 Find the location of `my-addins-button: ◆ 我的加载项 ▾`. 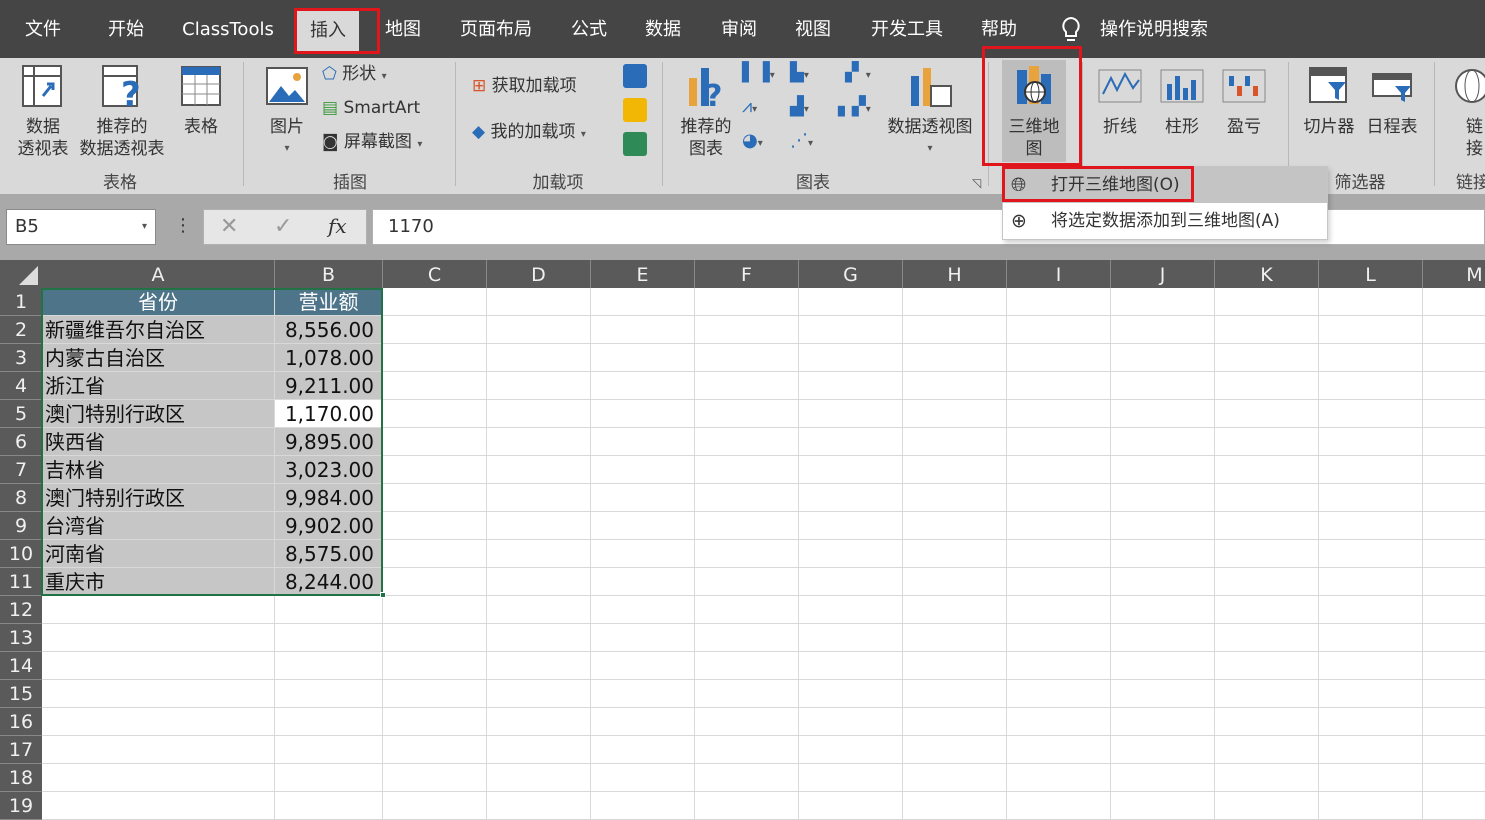

my-addins-button: ◆ 我的加载项 ▾ is located at coordinates (529, 133).